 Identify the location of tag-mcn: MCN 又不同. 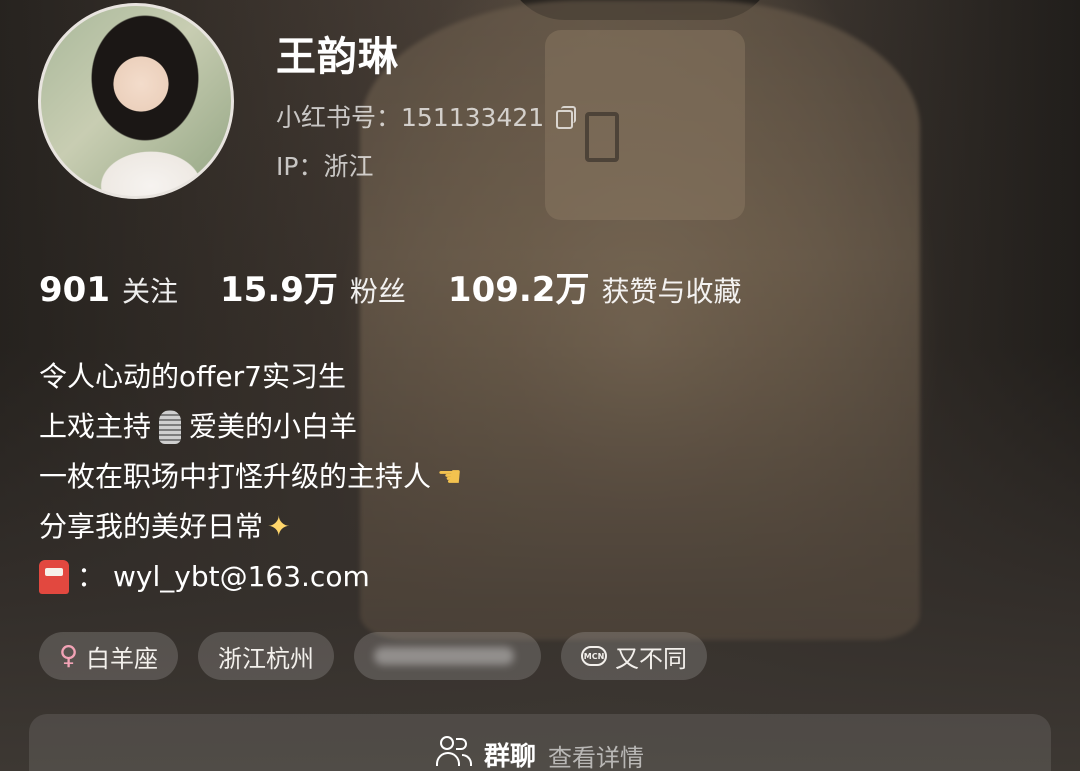
(634, 656).